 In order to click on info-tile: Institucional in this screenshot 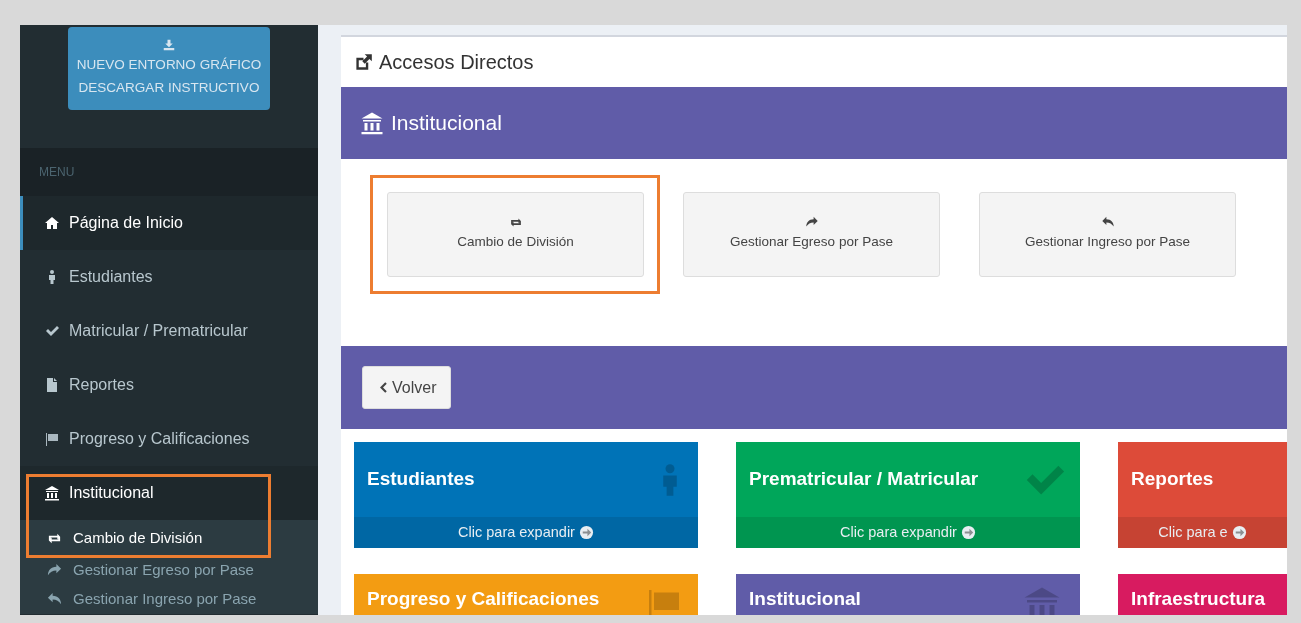, I will do `click(908, 594)`.